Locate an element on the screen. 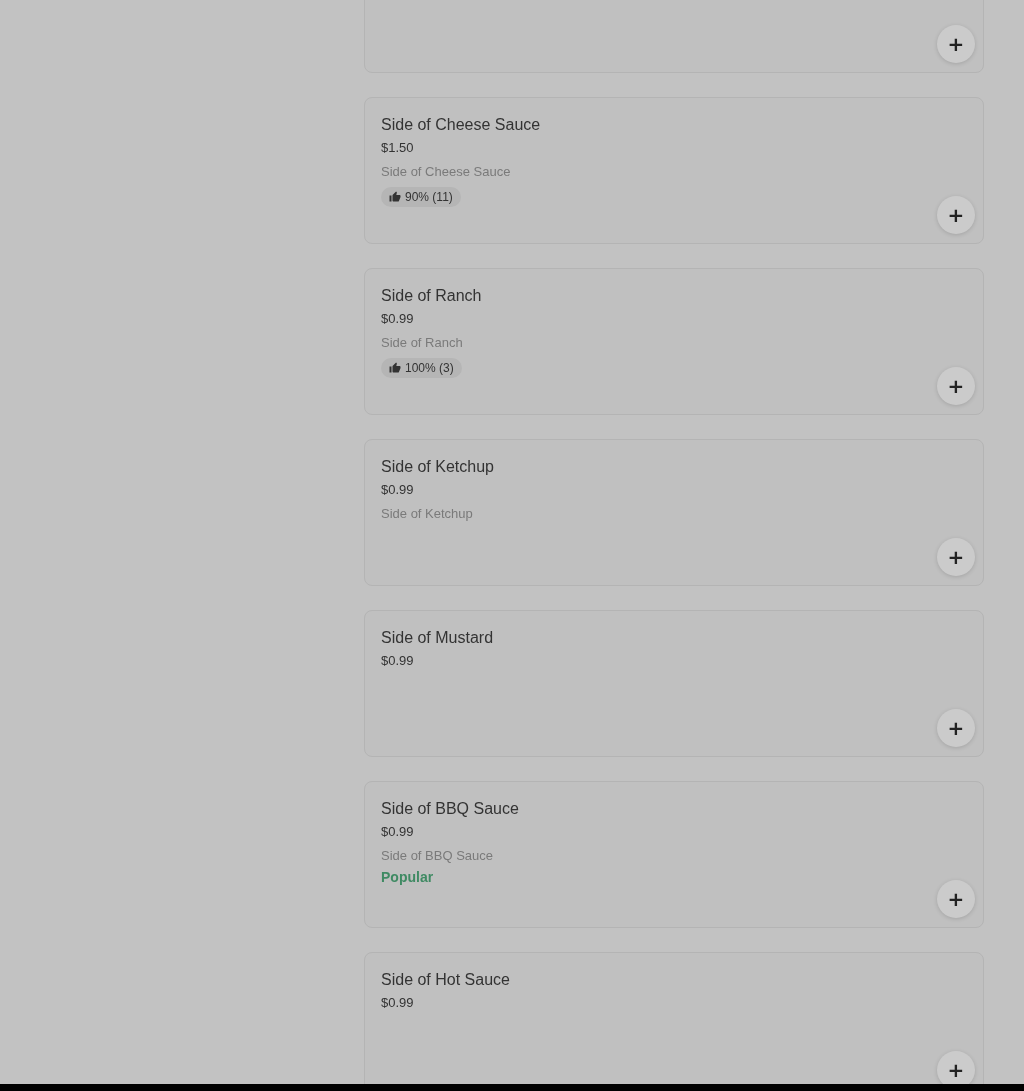 Image resolution: width=1024 pixels, height=1091 pixels. item-price: $1.50 is located at coordinates (397, 148).